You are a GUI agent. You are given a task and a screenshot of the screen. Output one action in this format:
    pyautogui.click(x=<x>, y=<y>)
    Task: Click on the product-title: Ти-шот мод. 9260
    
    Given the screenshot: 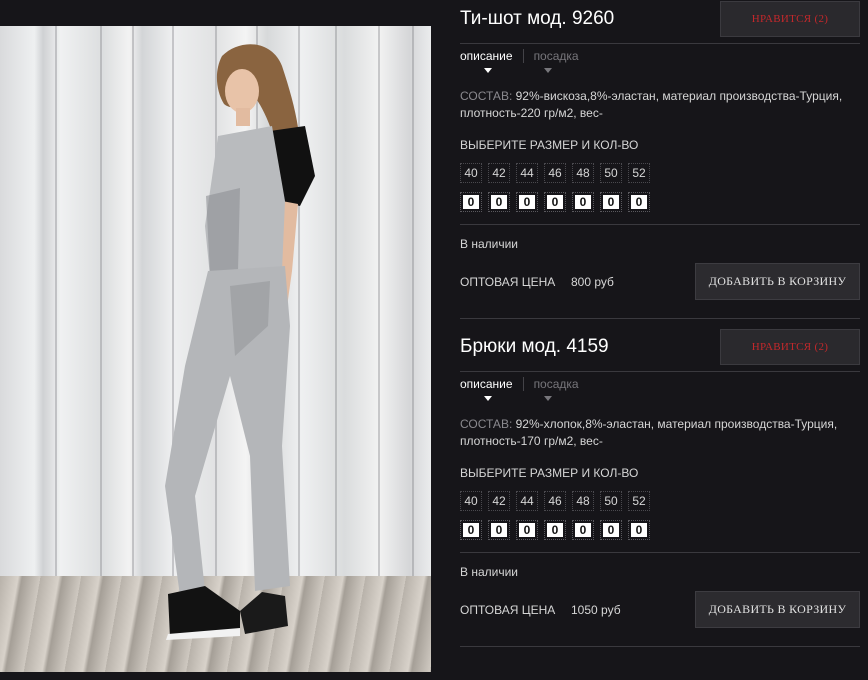 What is the action you would take?
    pyautogui.click(x=537, y=18)
    